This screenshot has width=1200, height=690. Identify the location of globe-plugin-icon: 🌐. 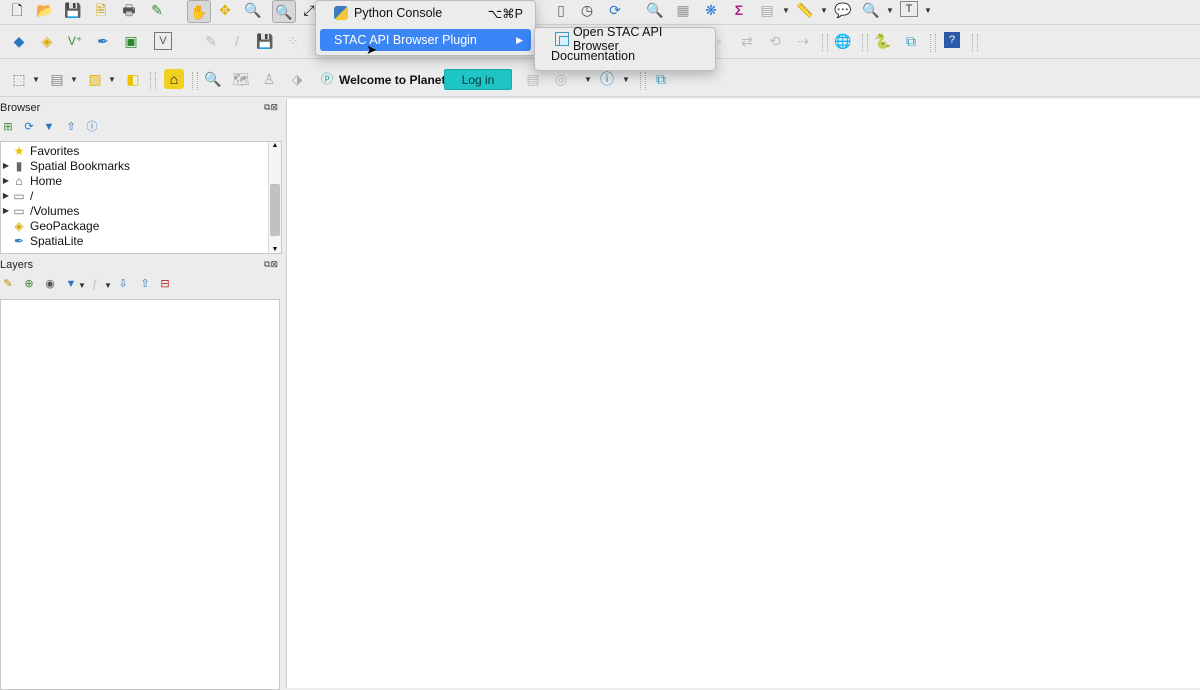
(843, 41).